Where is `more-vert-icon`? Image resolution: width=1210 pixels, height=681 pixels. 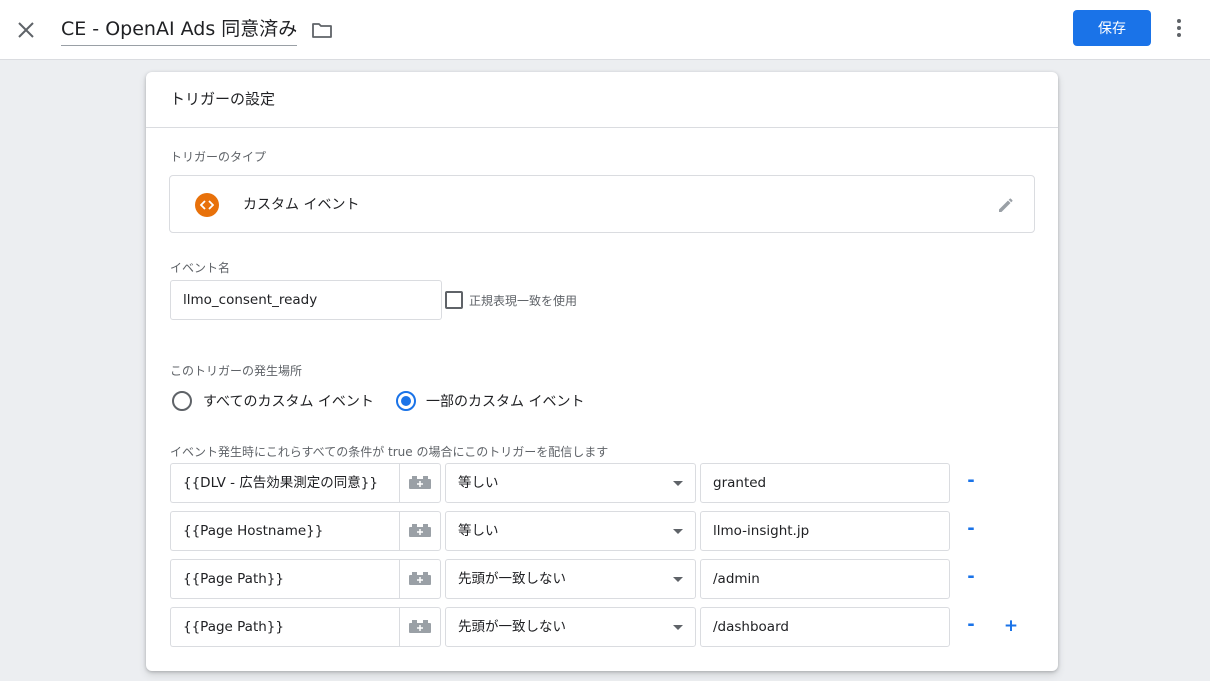
more-vert-icon is located at coordinates (1179, 28).